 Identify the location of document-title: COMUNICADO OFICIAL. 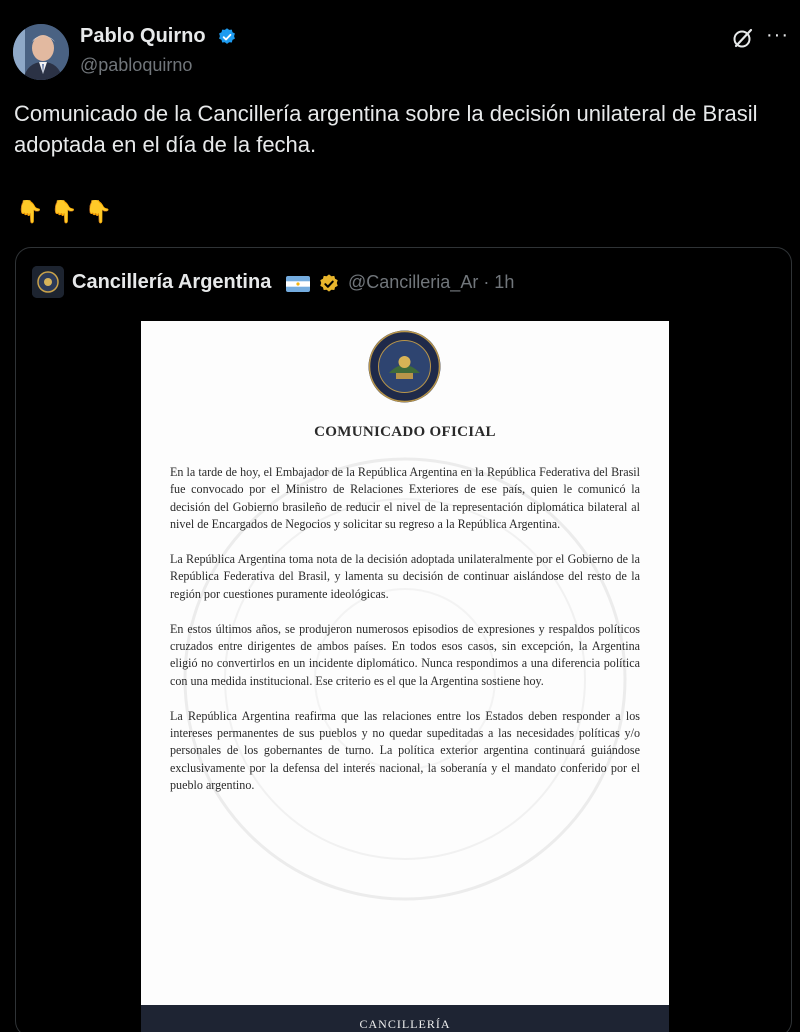
(405, 432).